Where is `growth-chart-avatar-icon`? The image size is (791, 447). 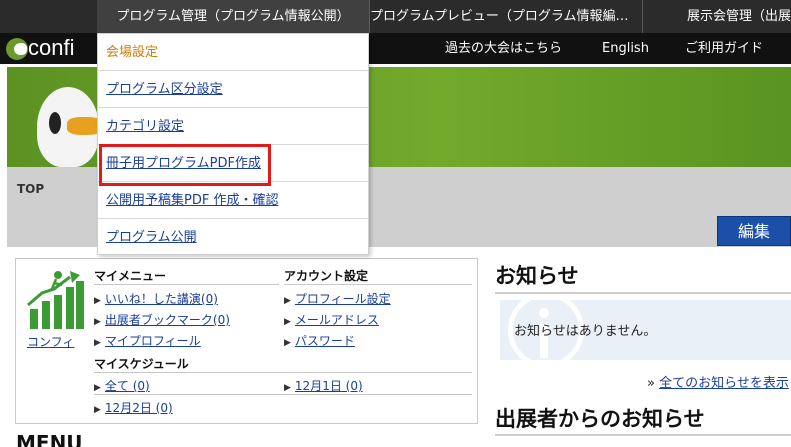
growth-chart-avatar-icon is located at coordinates (55, 300).